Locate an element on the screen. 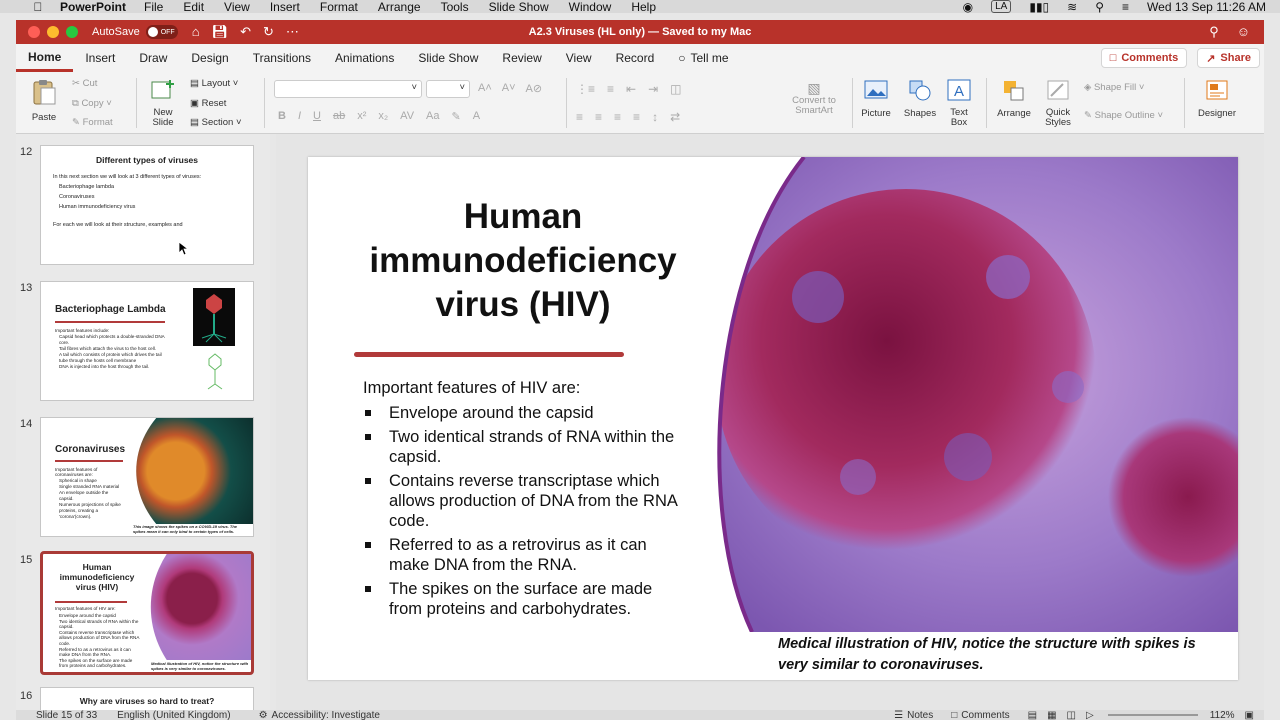 The height and width of the screenshot is (720, 1280). font-color-icon: A is located at coordinates (476, 116).